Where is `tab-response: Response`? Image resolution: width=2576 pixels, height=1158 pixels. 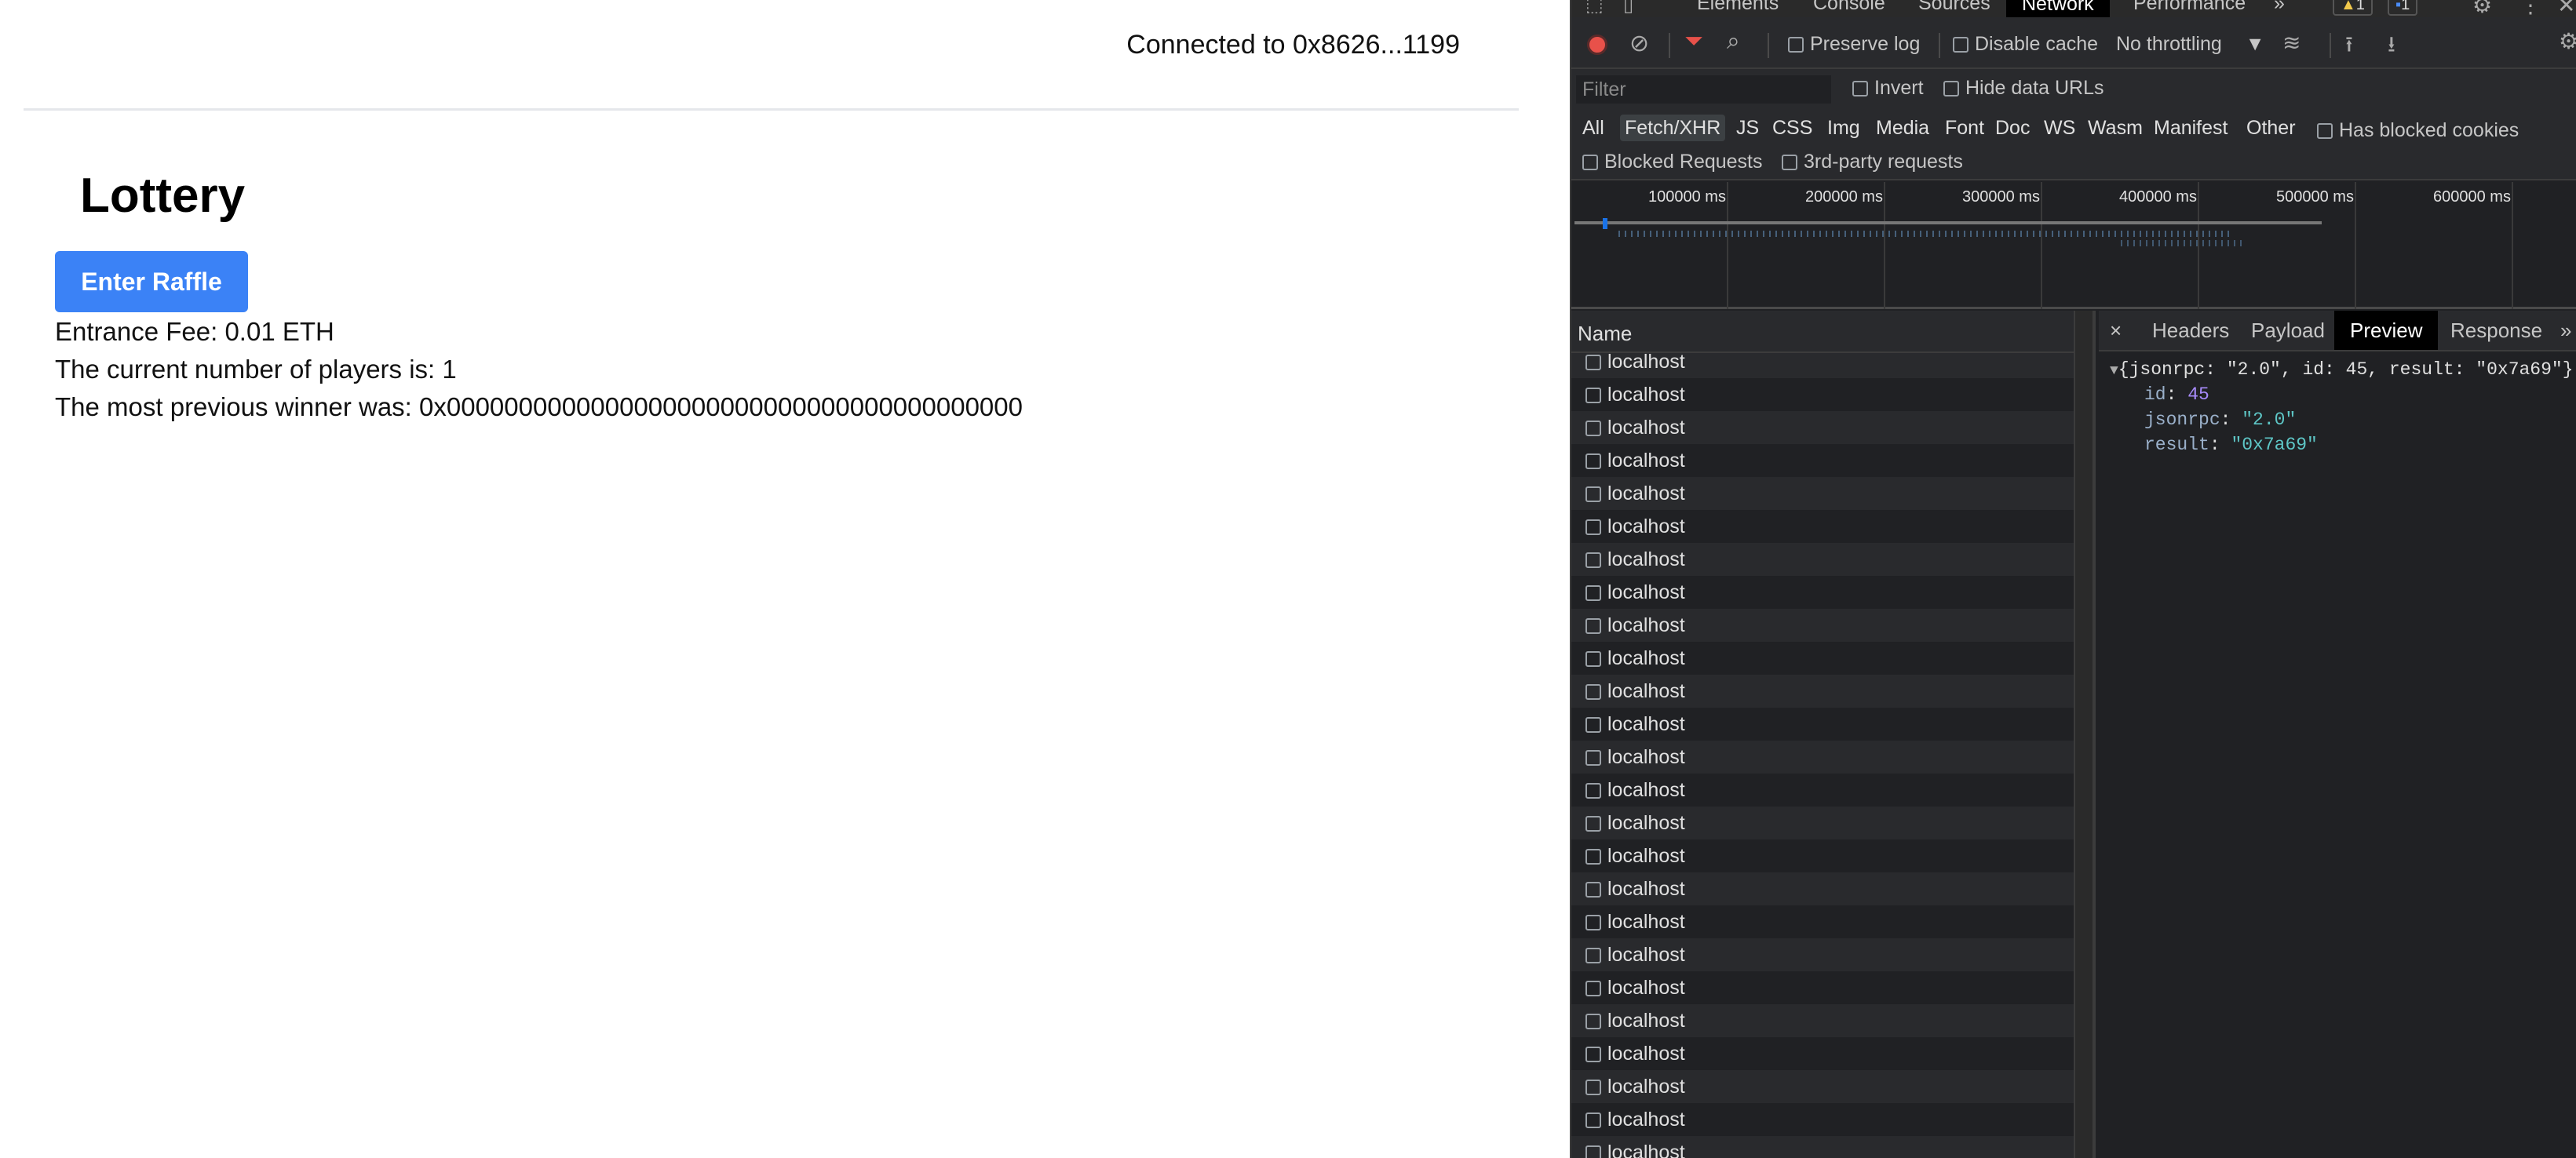 tab-response: Response is located at coordinates (2496, 331).